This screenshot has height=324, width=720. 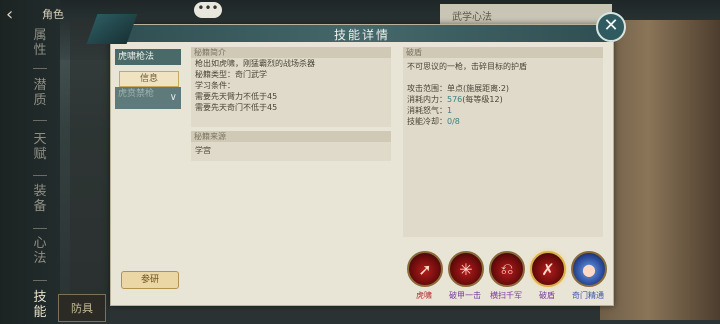 I want to click on power-suffix: (每等级12), so click(x=482, y=99).